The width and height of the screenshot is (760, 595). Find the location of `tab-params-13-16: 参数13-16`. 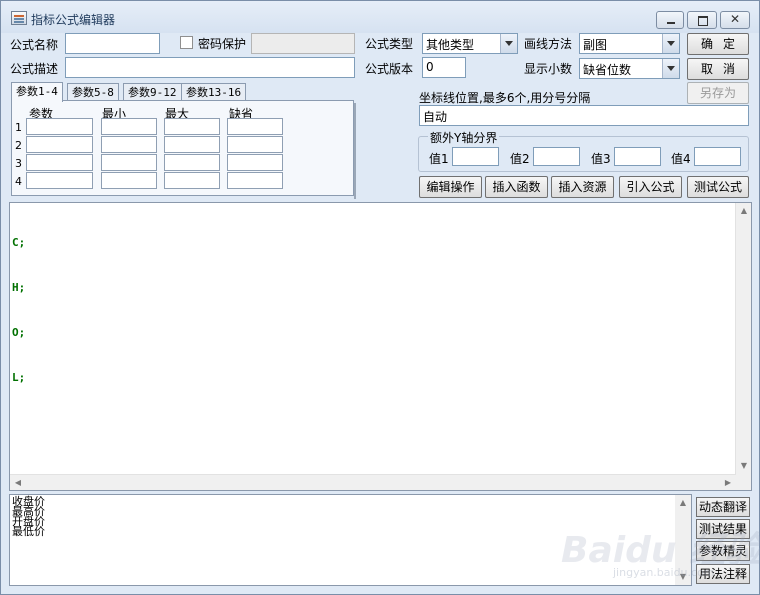

tab-params-13-16: 参数13-16 is located at coordinates (214, 92).